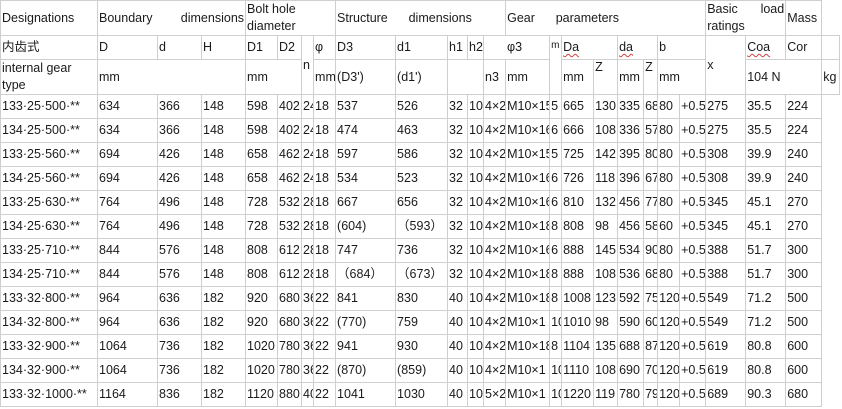 Image resolution: width=842 pixels, height=409 pixels. I want to click on cell-type: 133·25·630·**, so click(49, 202).